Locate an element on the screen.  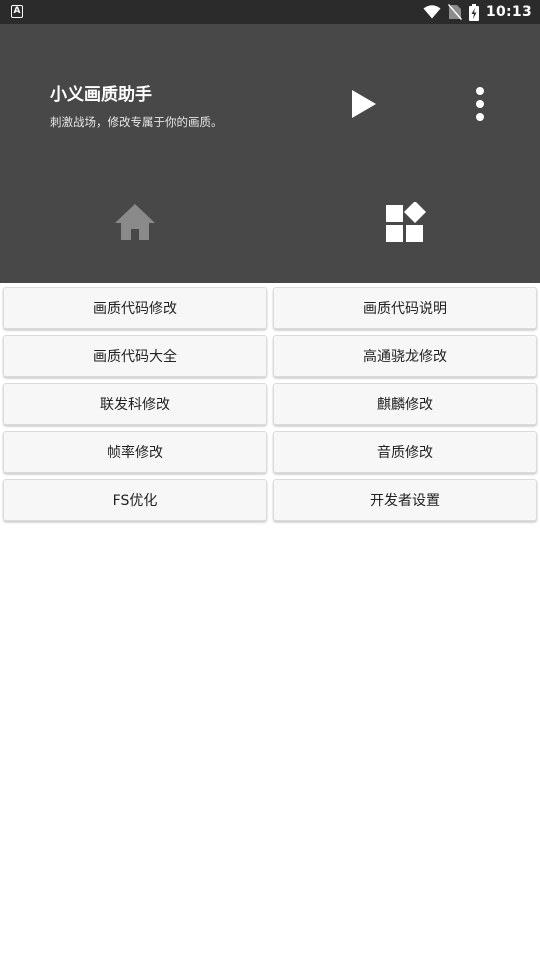
nav-tab-home is located at coordinates (135, 223).